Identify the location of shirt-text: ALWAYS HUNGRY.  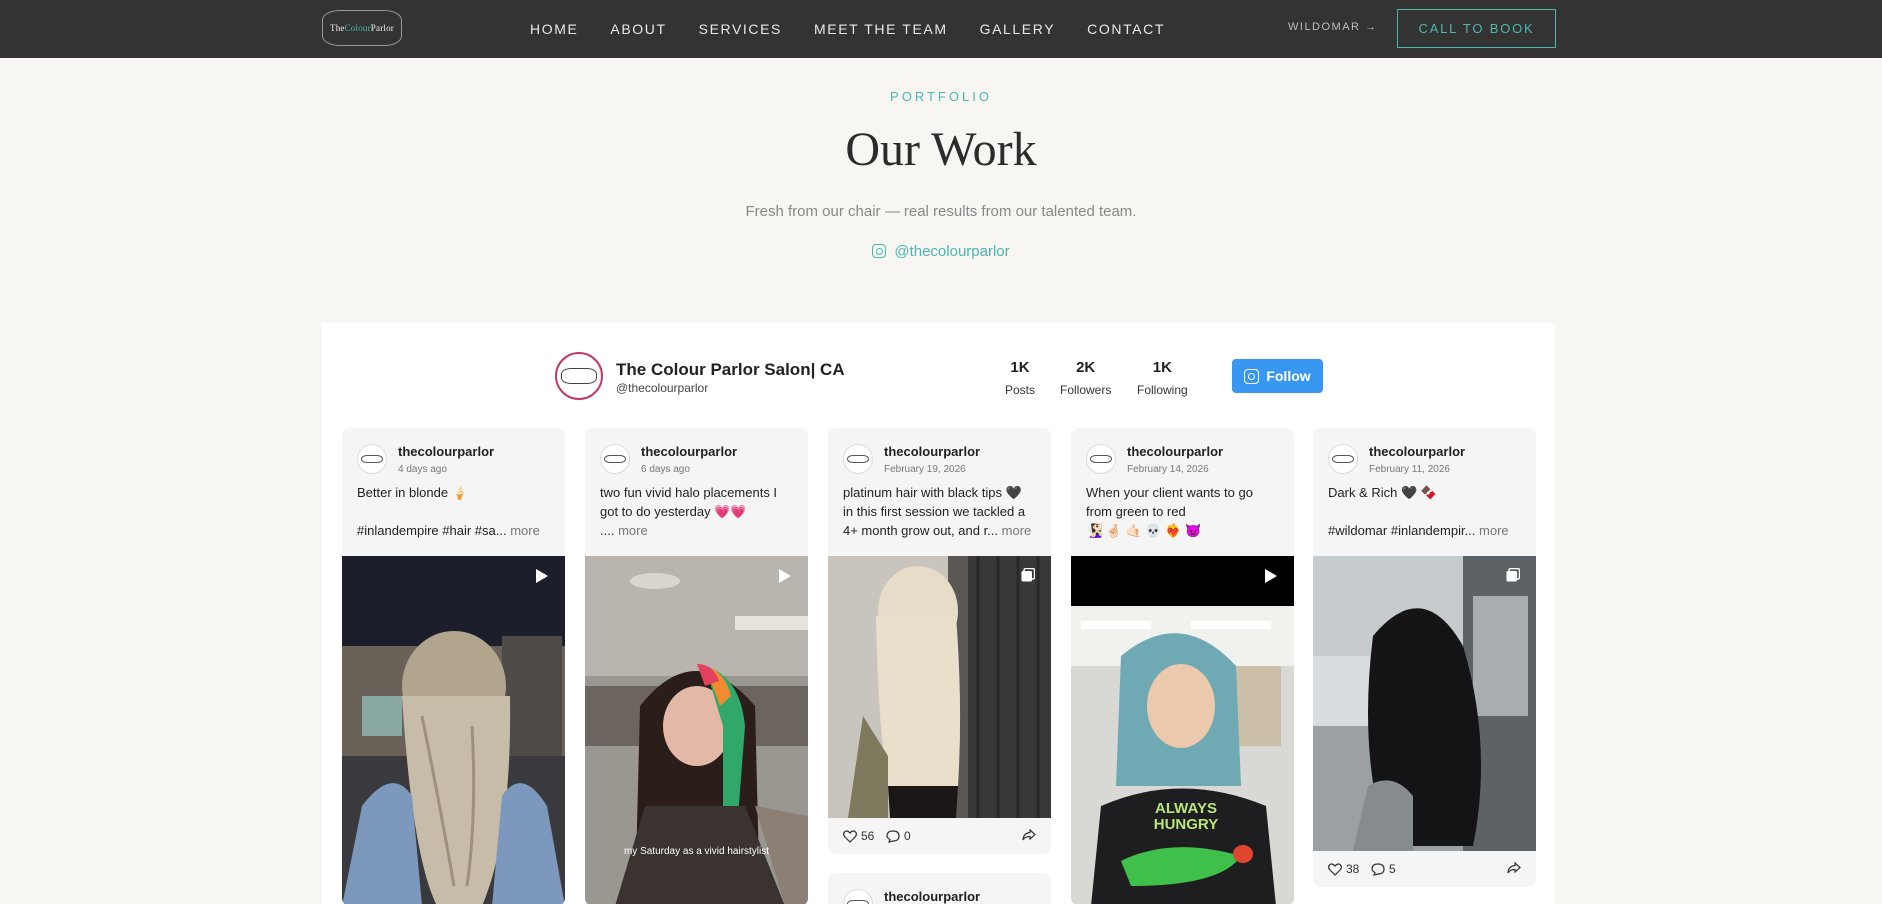
(1186, 816).